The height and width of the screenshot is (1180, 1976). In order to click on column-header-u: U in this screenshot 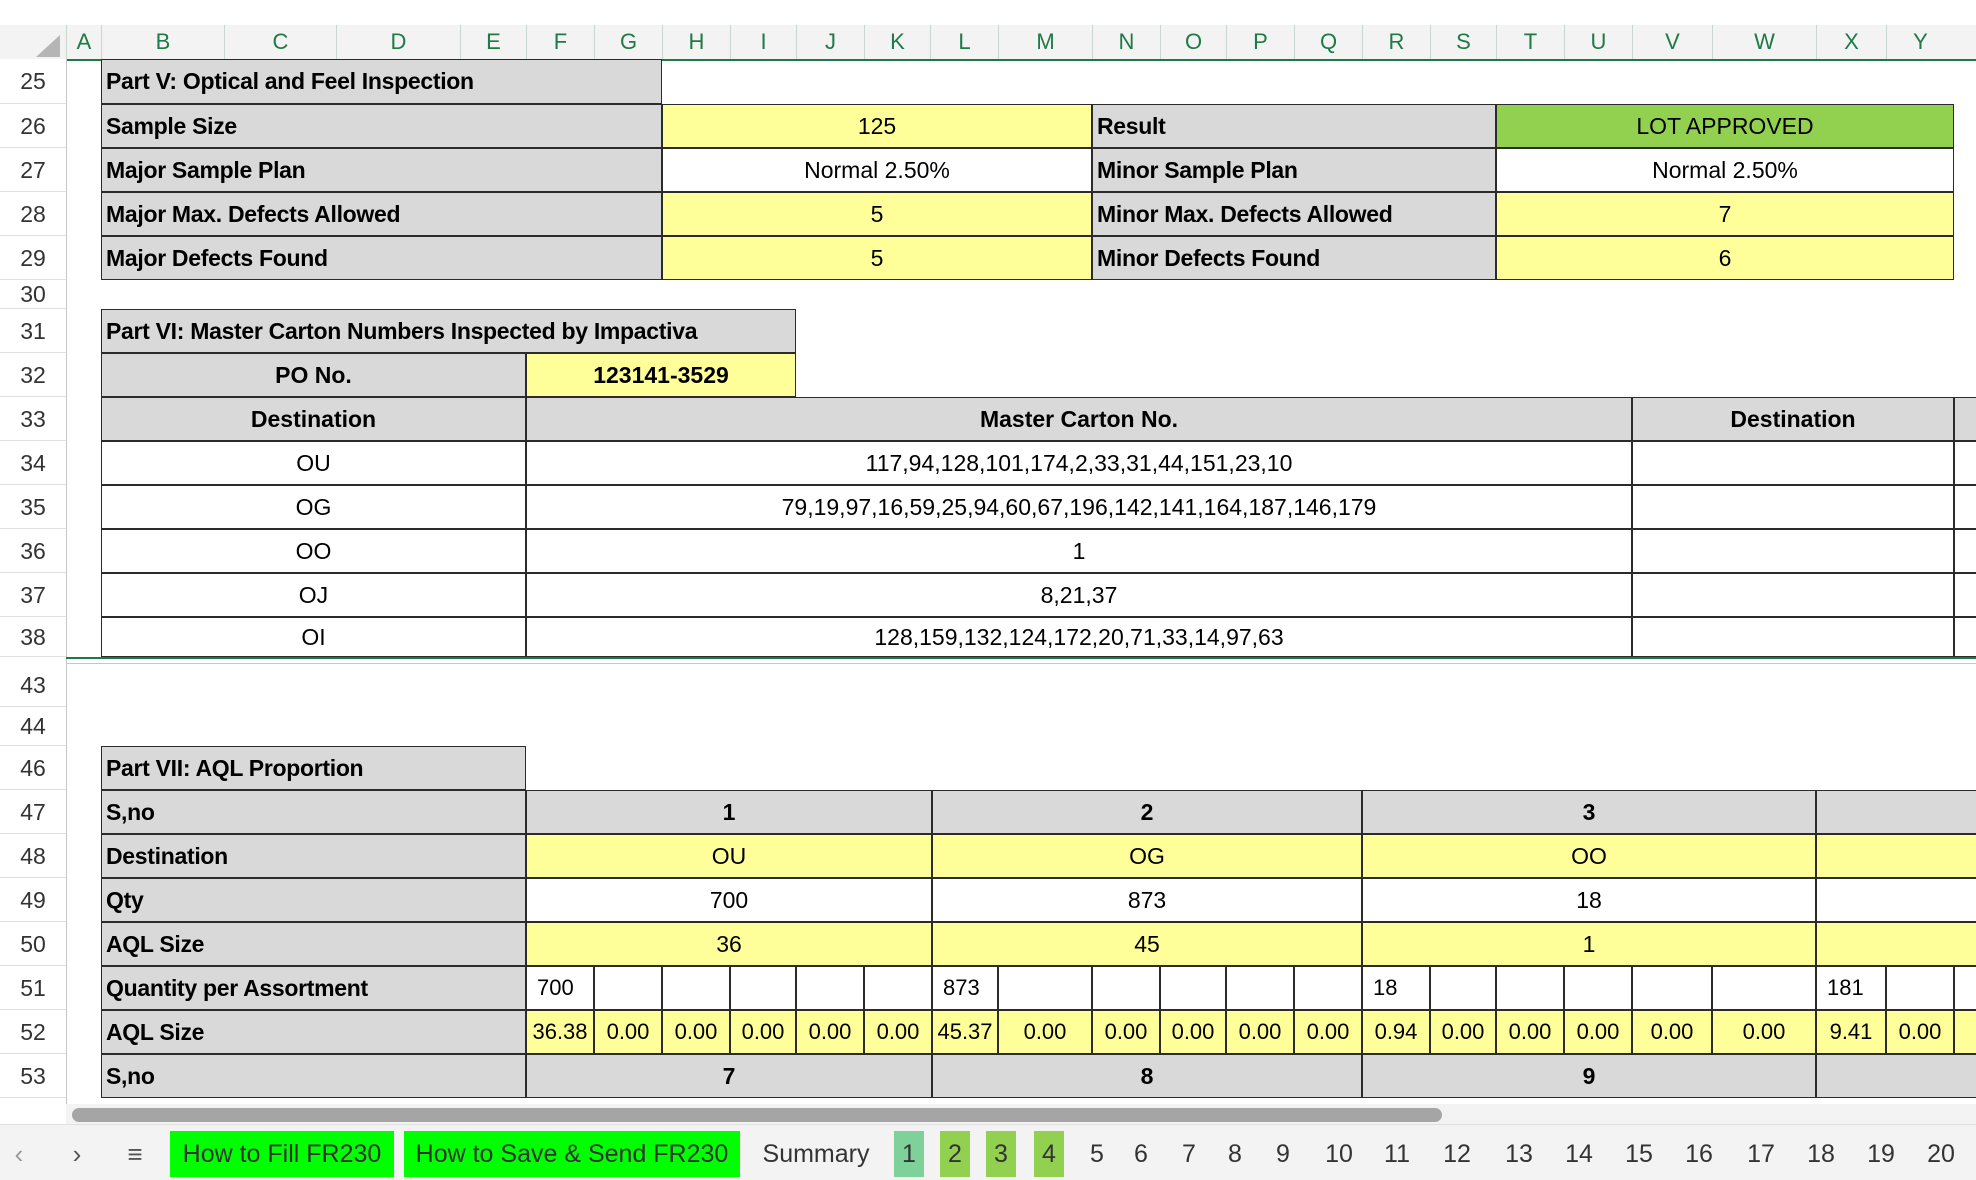, I will do `click(1598, 42)`.